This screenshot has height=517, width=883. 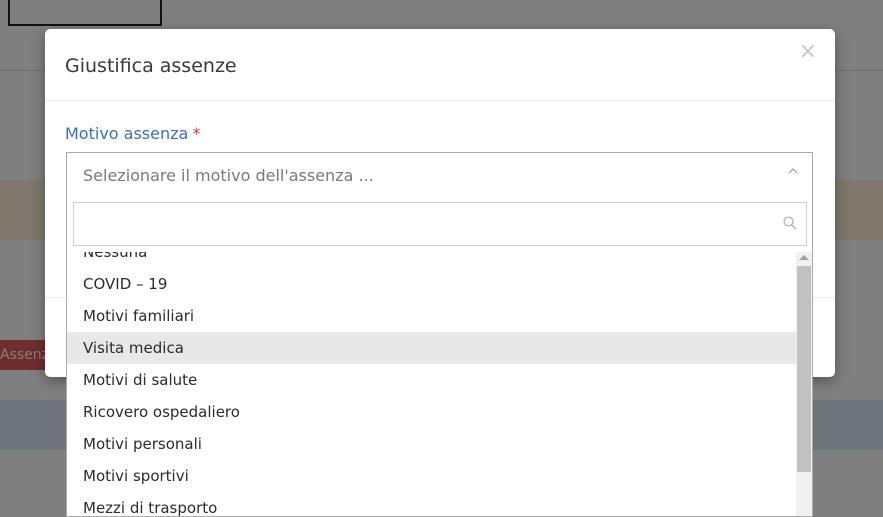 I want to click on option-item: Nessuna, so click(x=432, y=260).